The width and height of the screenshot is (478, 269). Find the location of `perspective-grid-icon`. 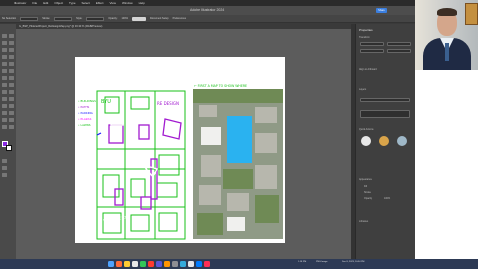

perspective-grid-icon is located at coordinates (11, 92).